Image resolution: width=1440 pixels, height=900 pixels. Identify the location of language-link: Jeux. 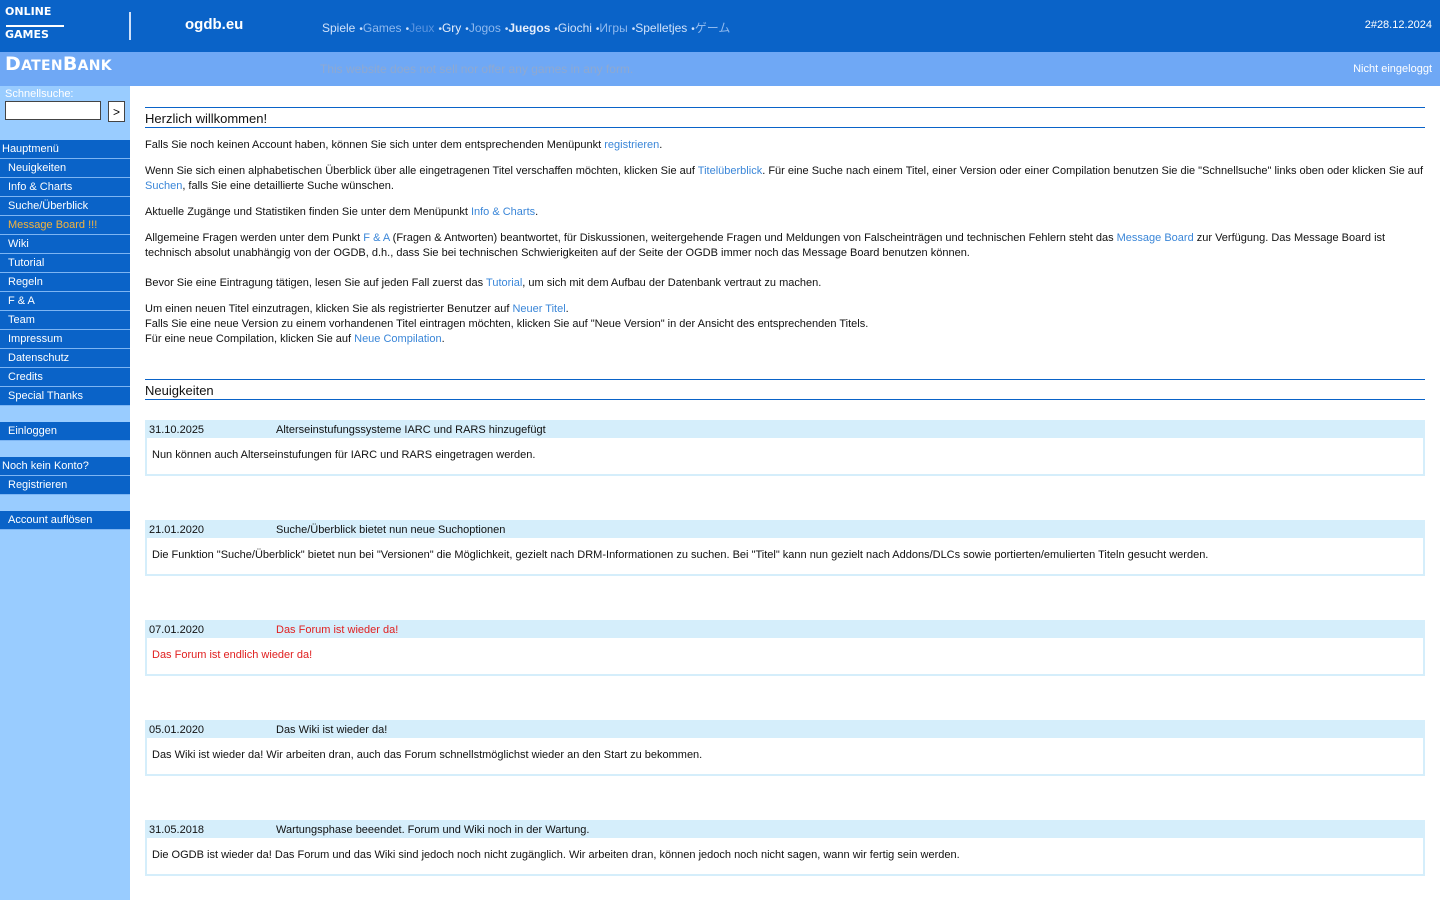
(421, 28).